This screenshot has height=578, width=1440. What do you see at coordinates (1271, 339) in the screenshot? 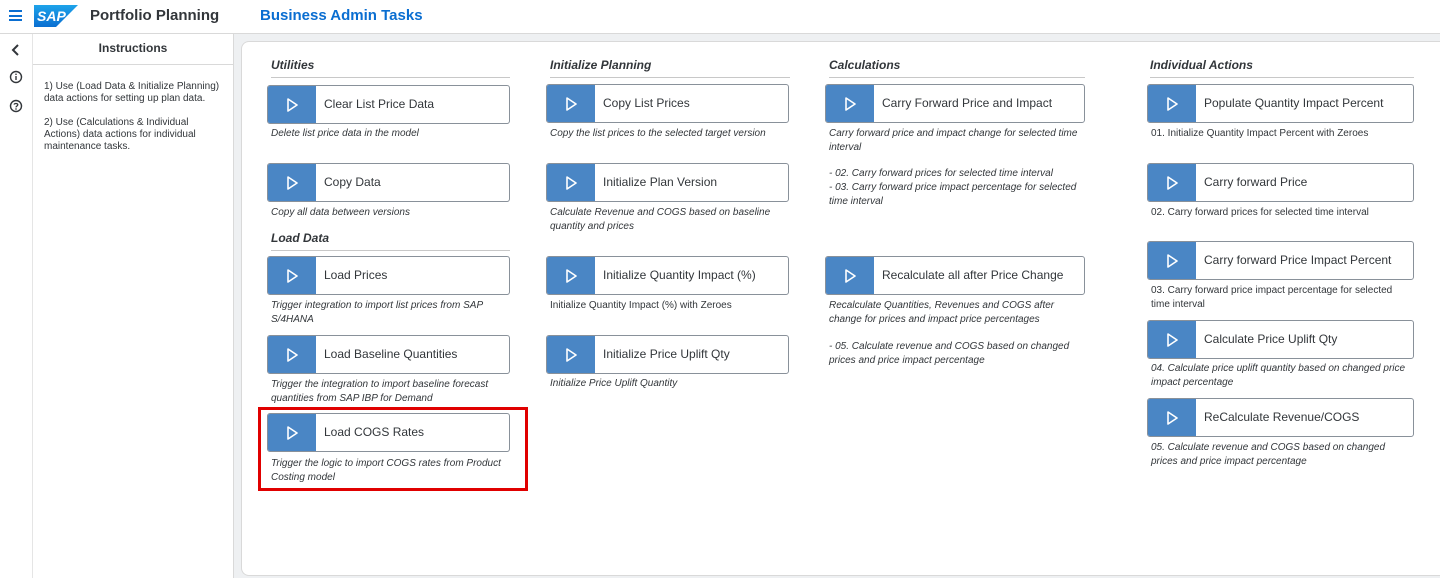
I see `tile-label: Calculate Price Uplift Qty` at bounding box center [1271, 339].